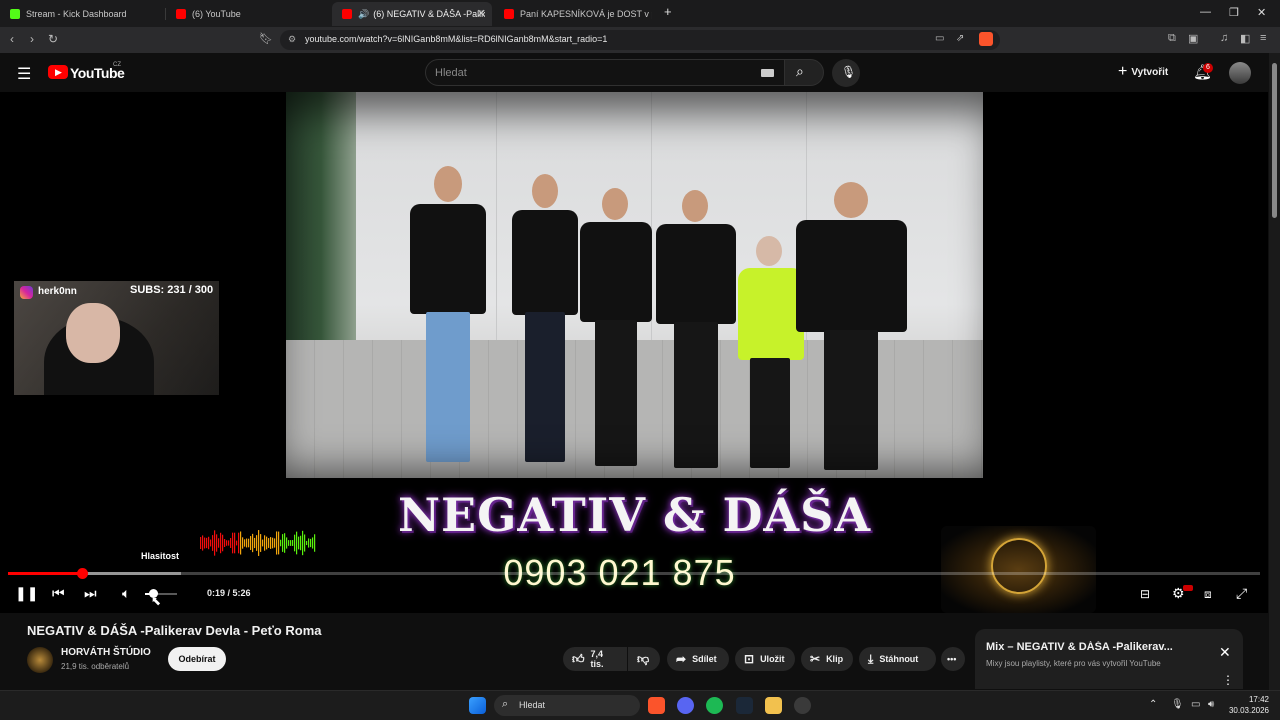 This screenshot has width=1280, height=720. Describe the element at coordinates (1224, 38) in the screenshot. I see `media-icon: ♫` at that location.